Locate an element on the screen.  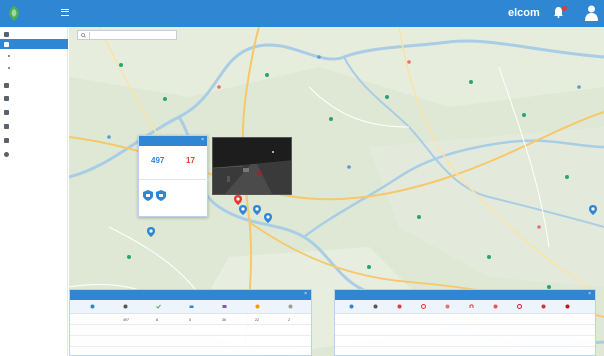
sidebar-item-row is located at coordinates (8, 44).